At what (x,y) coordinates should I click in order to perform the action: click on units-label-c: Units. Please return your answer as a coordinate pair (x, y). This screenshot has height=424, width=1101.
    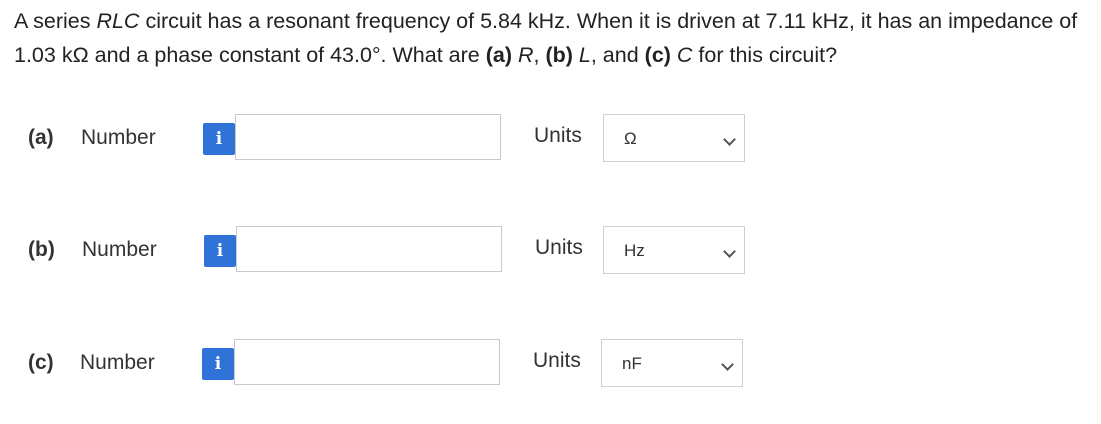
    Looking at the image, I should click on (557, 360).